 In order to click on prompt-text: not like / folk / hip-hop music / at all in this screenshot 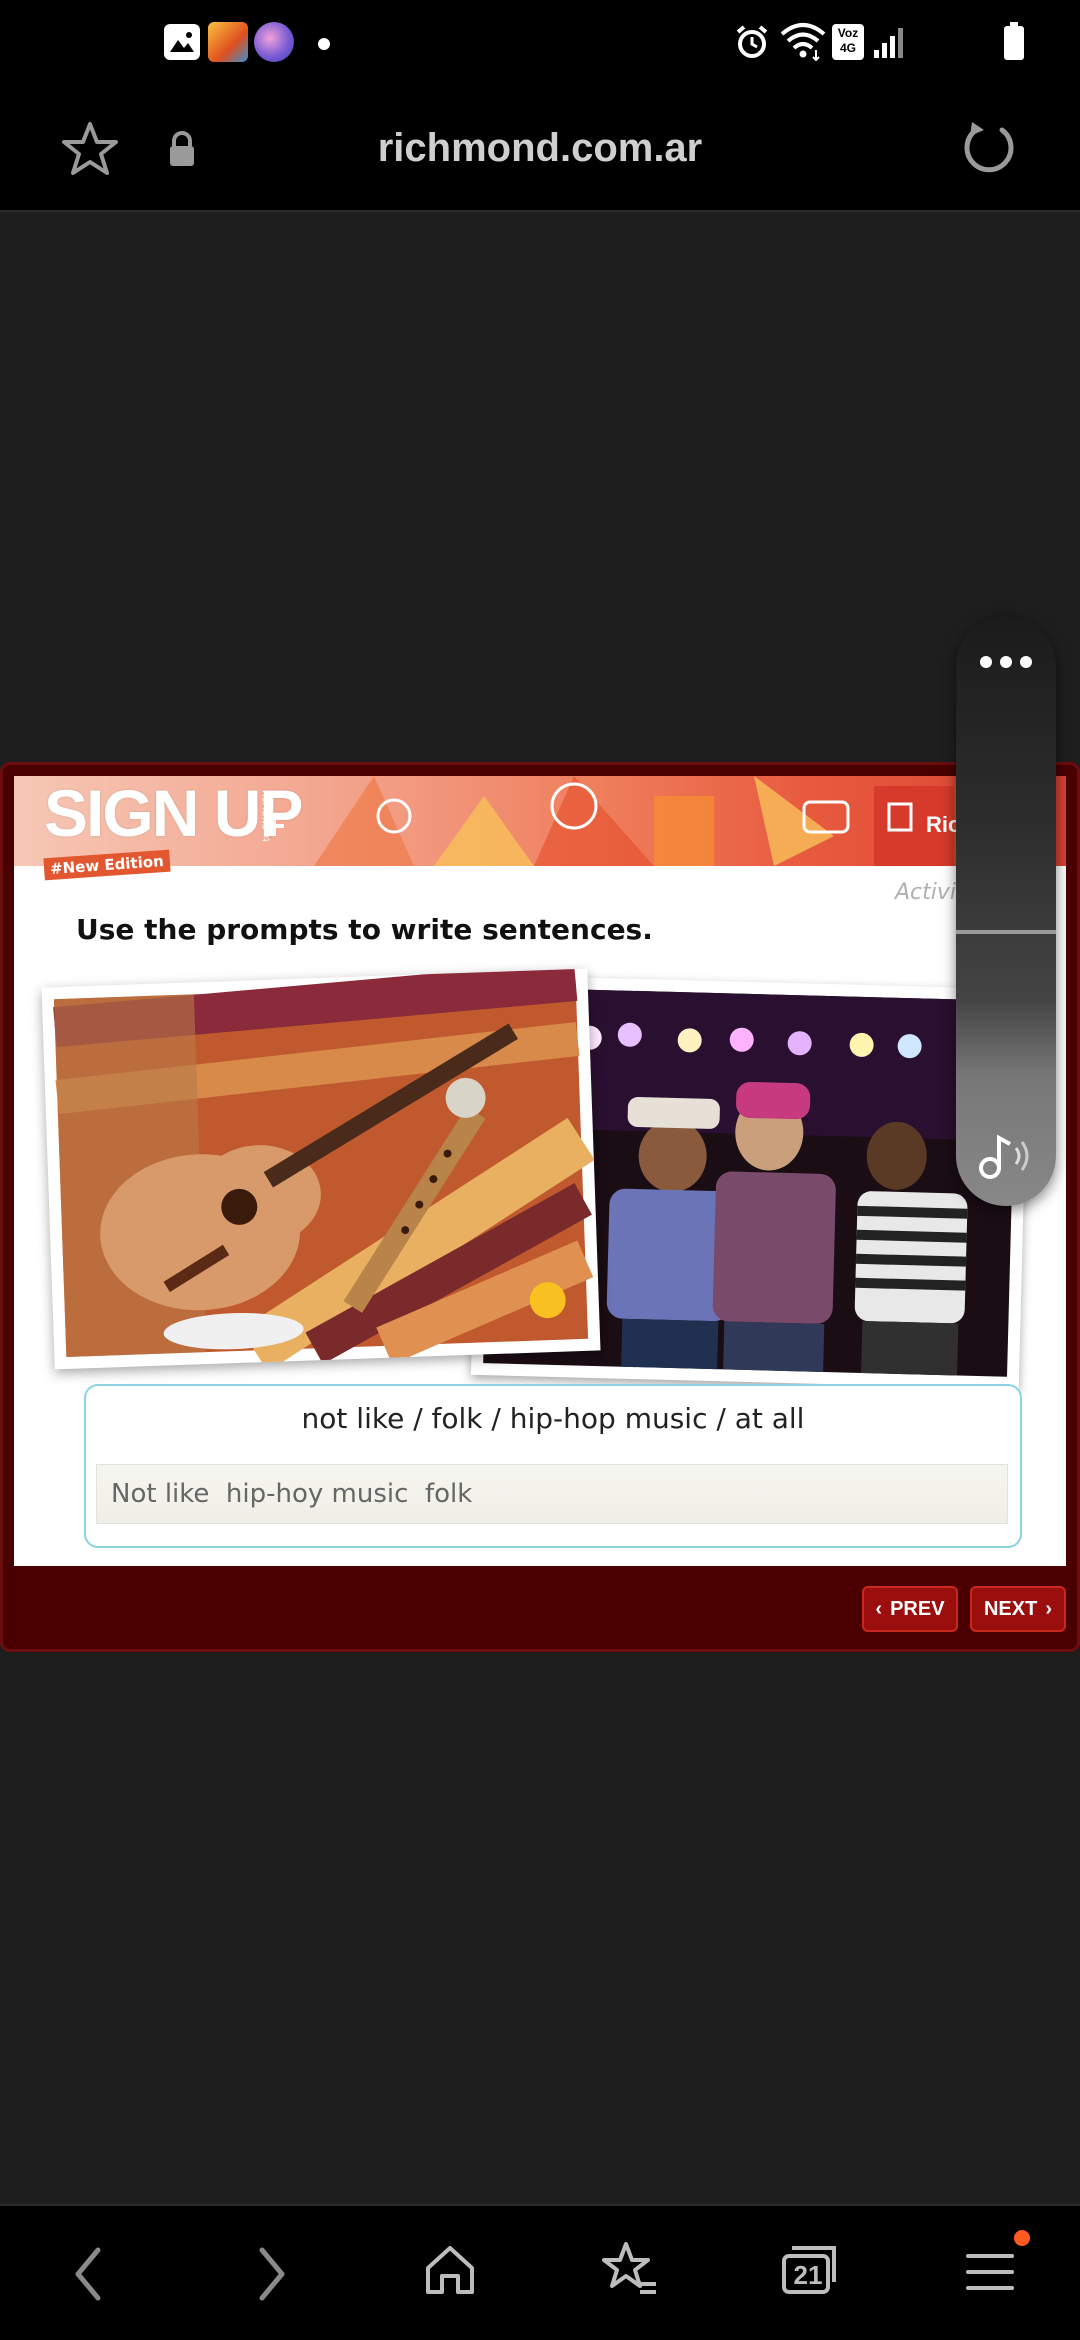, I will do `click(553, 1418)`.